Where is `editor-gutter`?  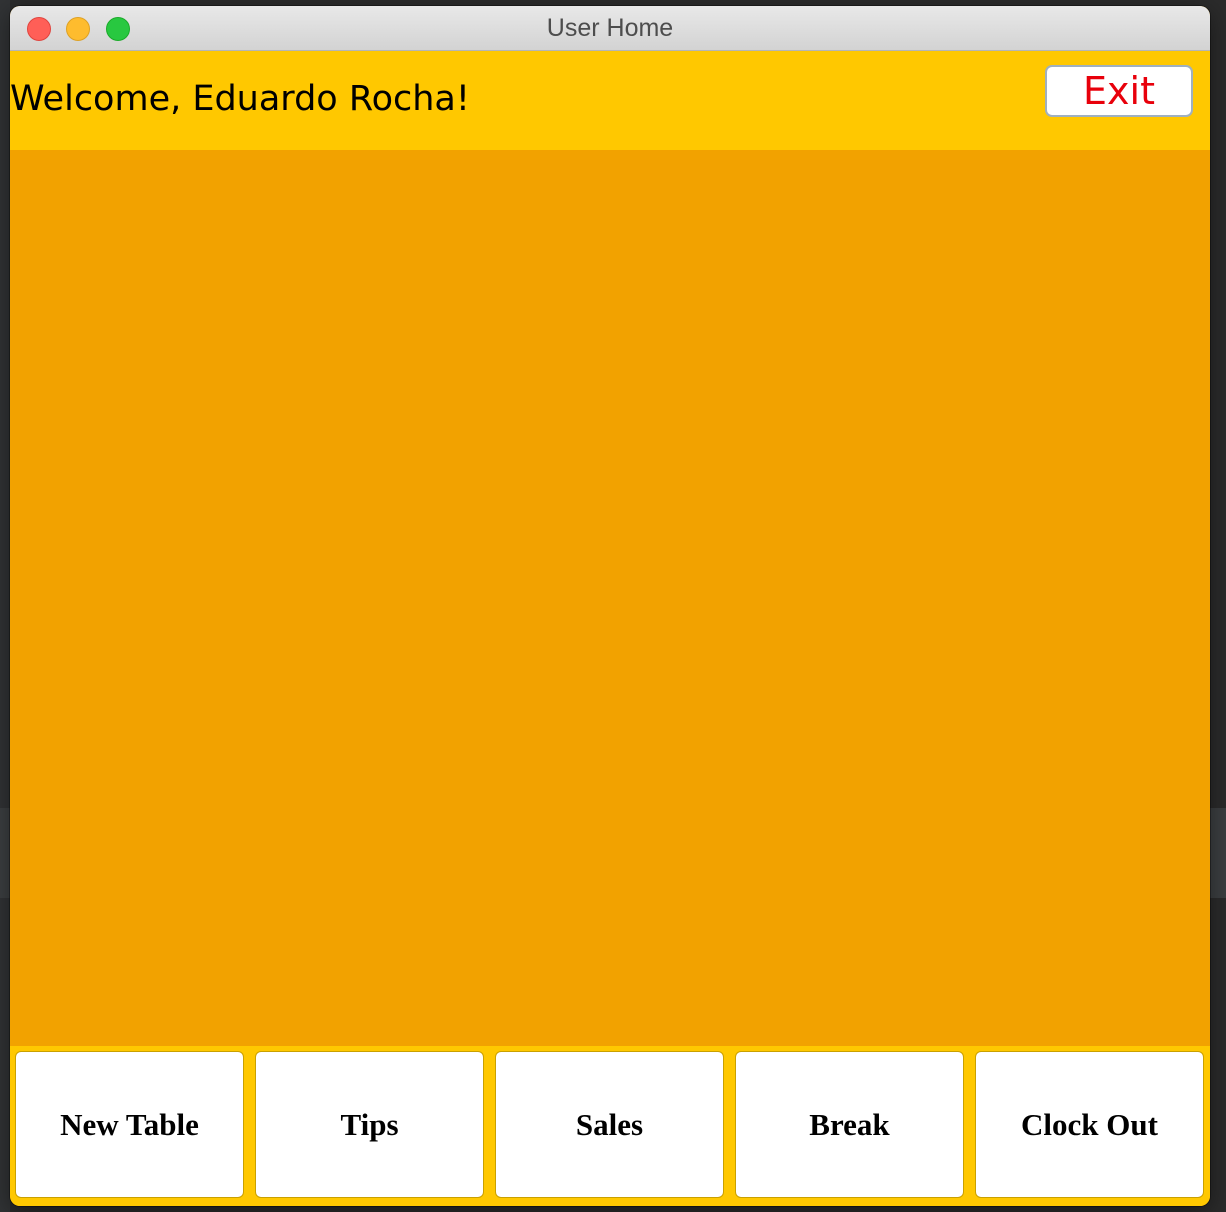
editor-gutter is located at coordinates (5, 606).